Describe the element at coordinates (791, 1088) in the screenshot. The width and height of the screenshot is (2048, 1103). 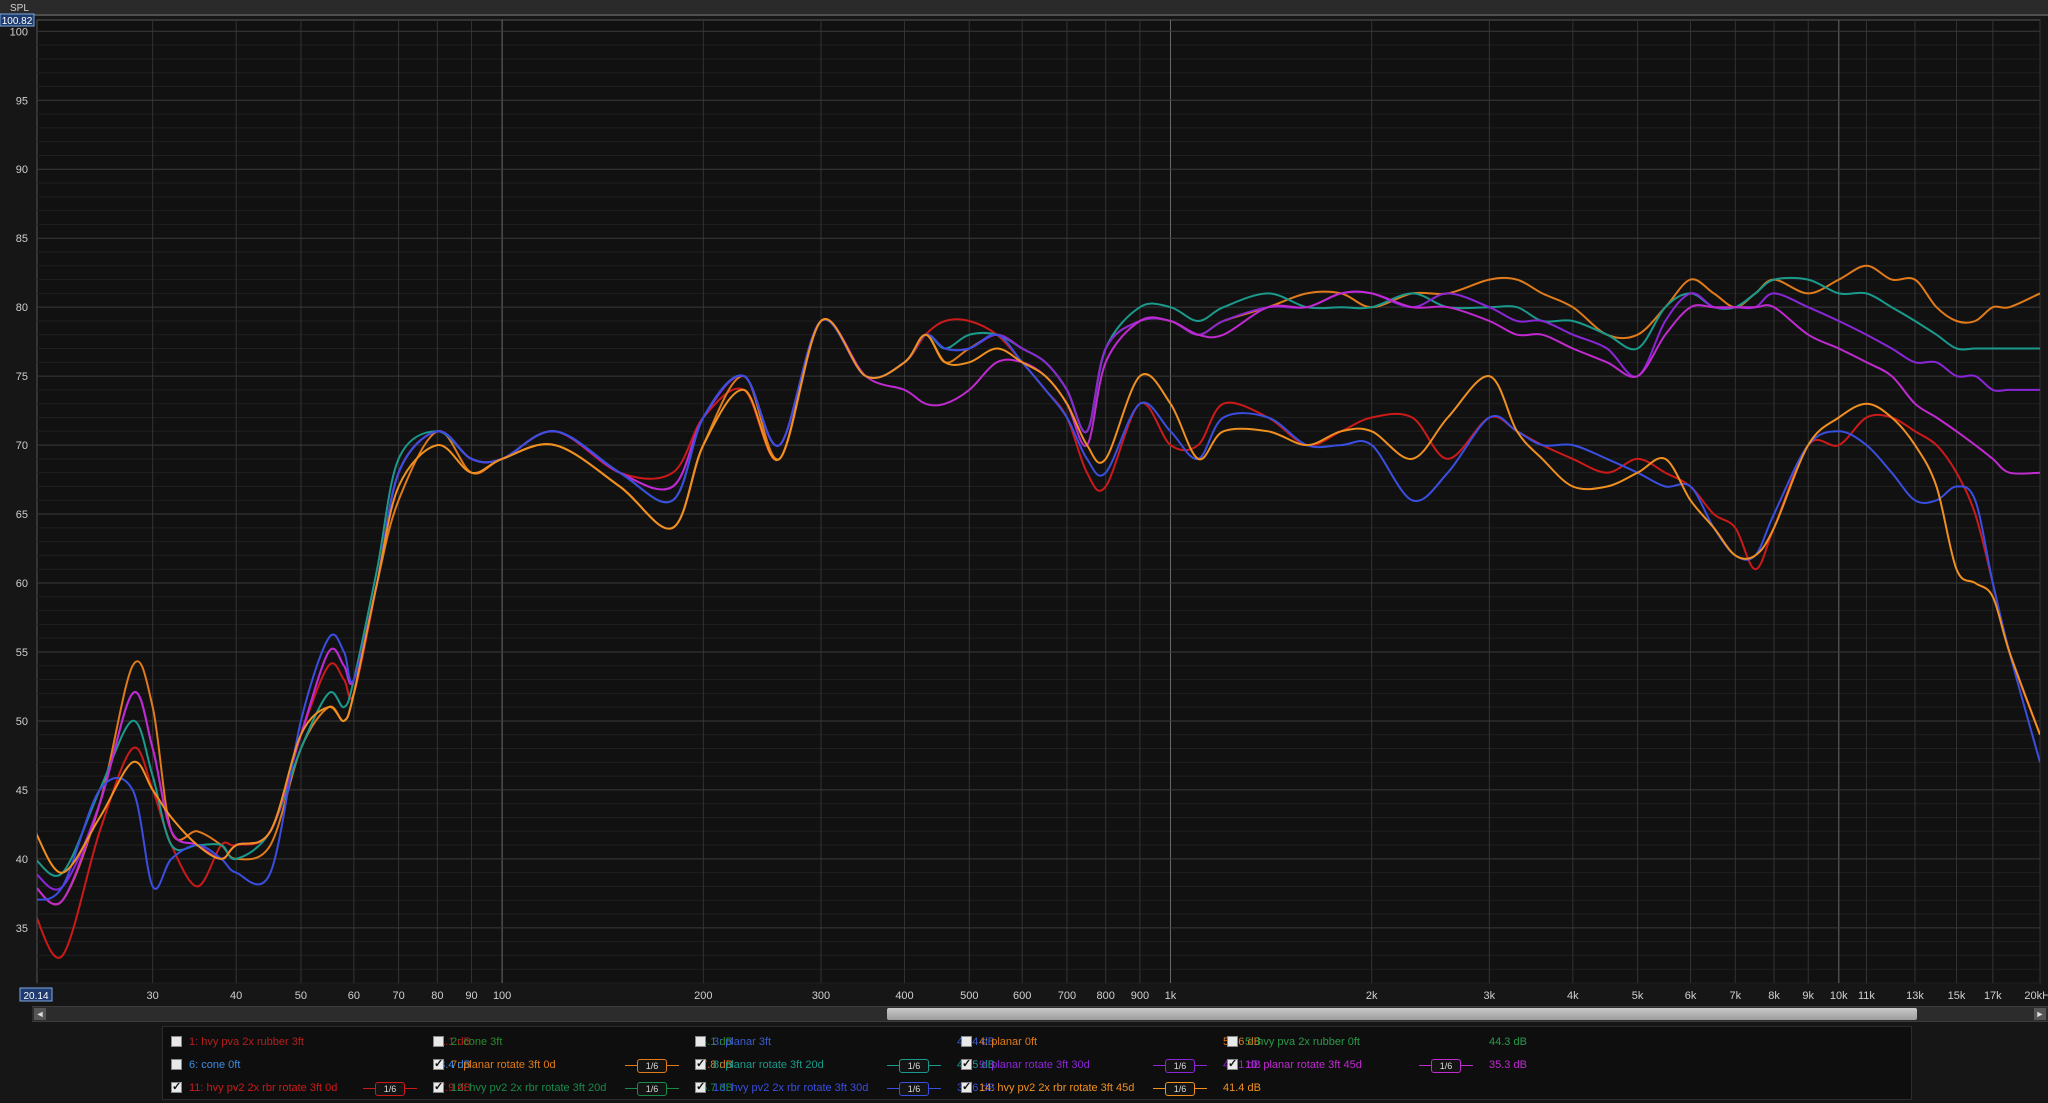
I see `legend-item-name: 13: hvy pv2 2x rbr rotate 3ft 30d` at that location.